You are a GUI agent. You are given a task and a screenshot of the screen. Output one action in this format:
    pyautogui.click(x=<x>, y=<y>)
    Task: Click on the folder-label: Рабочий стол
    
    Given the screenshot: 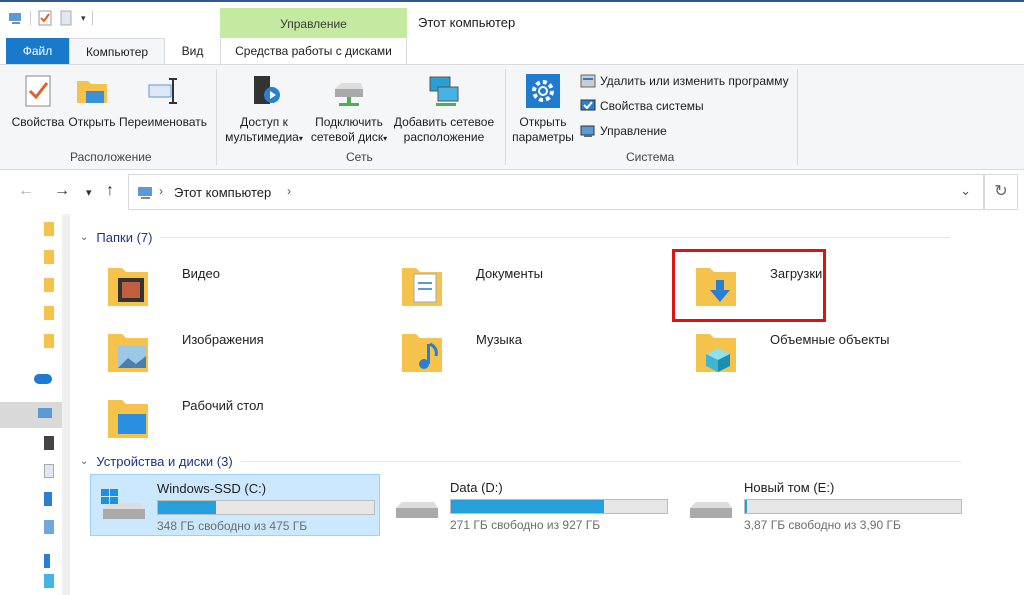 What is the action you would take?
    pyautogui.click(x=223, y=405)
    